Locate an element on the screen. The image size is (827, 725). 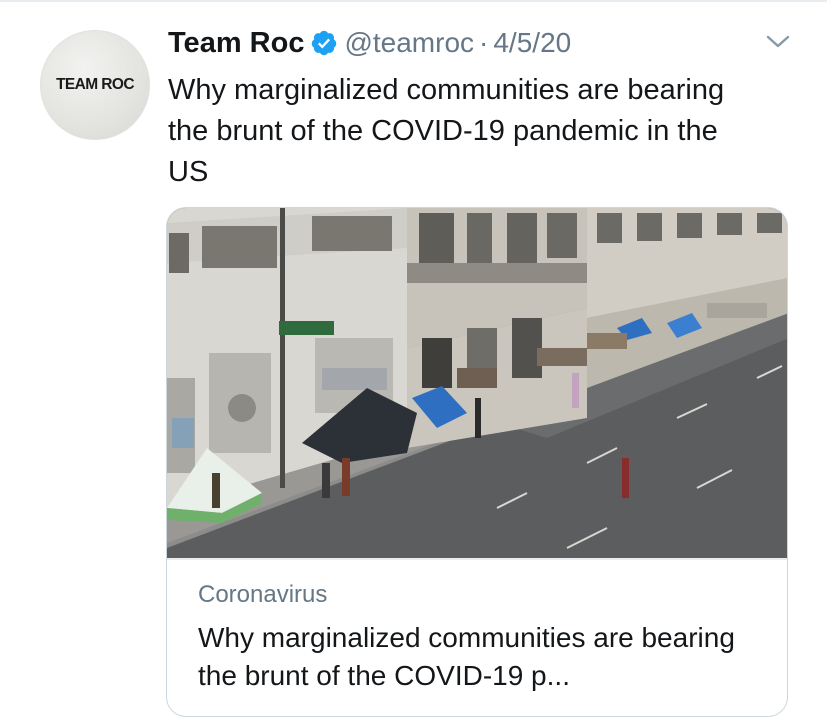
verified-badge-icon is located at coordinates (324, 43).